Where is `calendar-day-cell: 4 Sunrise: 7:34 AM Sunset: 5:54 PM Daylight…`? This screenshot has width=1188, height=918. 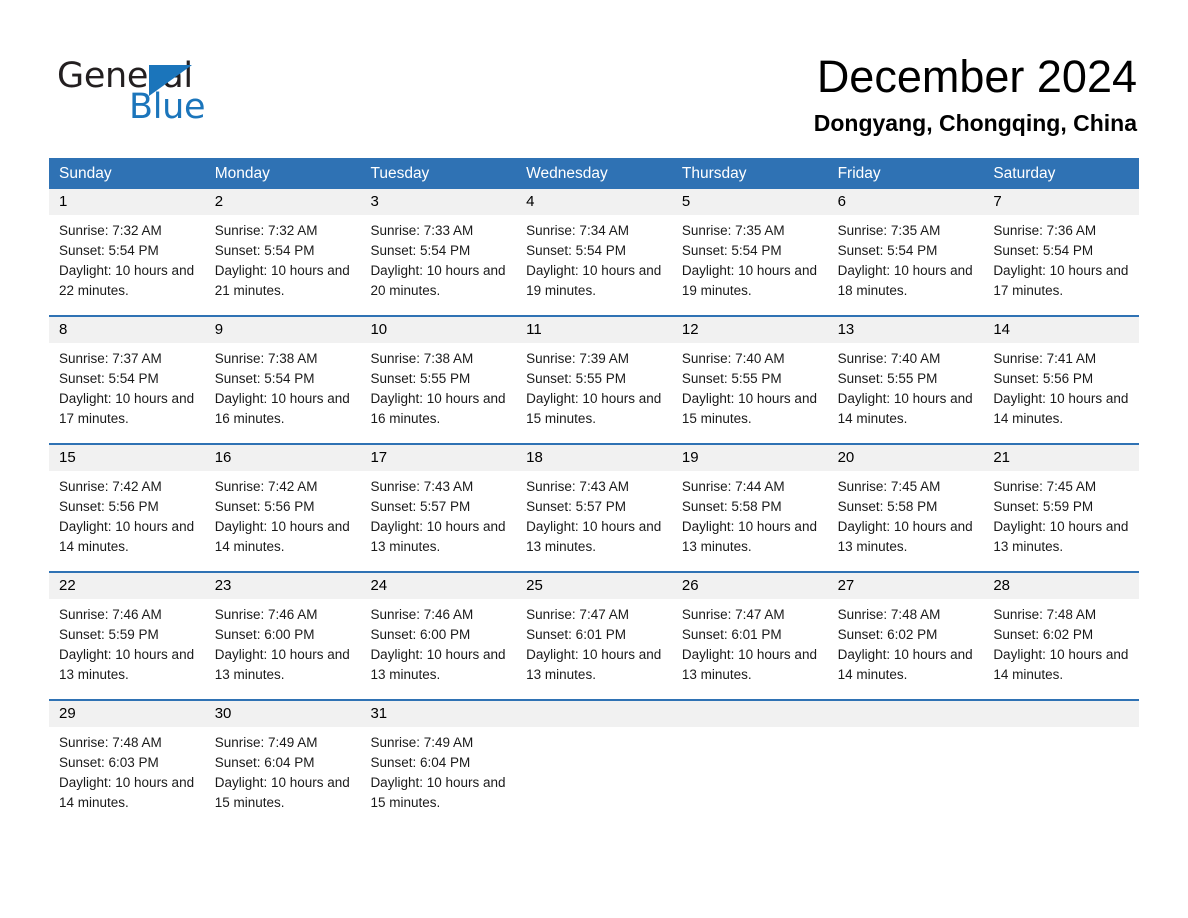
calendar-day-cell: 4 Sunrise: 7:34 AM Sunset: 5:54 PM Daylight… is located at coordinates (594, 252).